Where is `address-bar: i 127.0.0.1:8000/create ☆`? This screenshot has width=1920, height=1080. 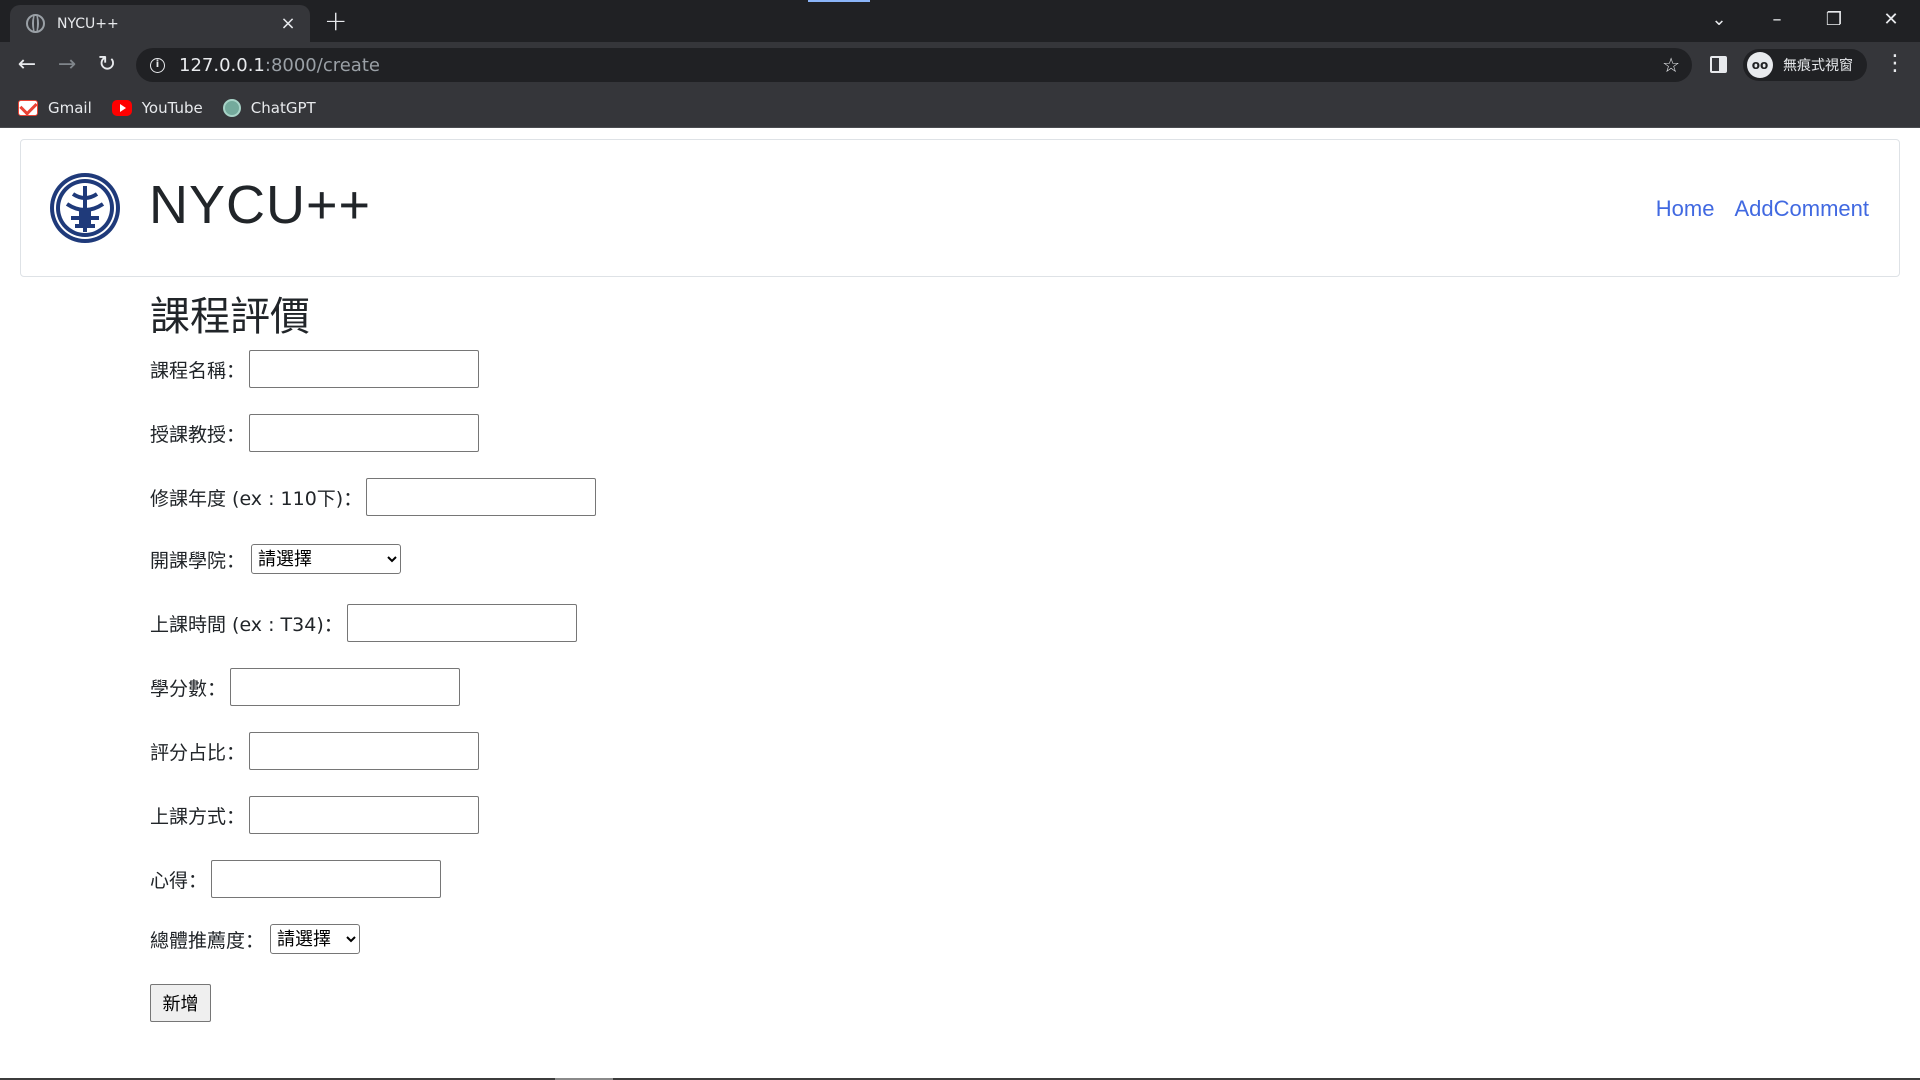 address-bar: i 127.0.0.1:8000/create ☆ is located at coordinates (914, 65).